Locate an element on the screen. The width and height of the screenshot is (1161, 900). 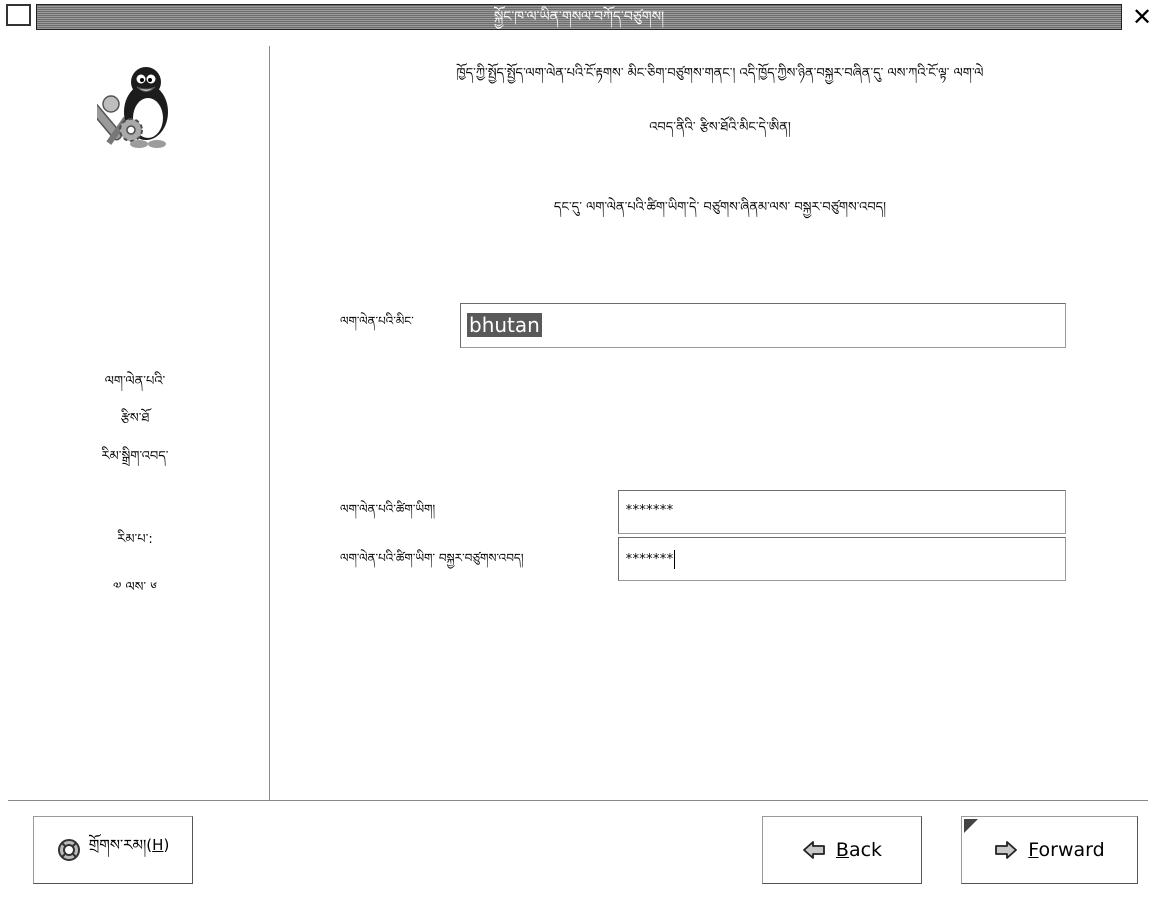
horizontal-divider is located at coordinates (578, 800).